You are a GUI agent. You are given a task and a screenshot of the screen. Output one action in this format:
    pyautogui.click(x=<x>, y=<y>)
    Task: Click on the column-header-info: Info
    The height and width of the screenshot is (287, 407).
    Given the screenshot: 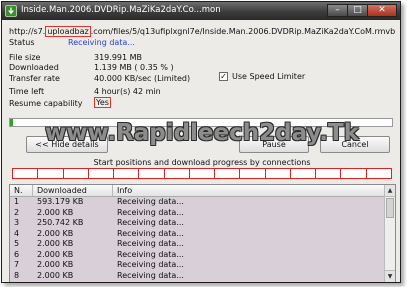 What is the action you would take?
    pyautogui.click(x=248, y=190)
    